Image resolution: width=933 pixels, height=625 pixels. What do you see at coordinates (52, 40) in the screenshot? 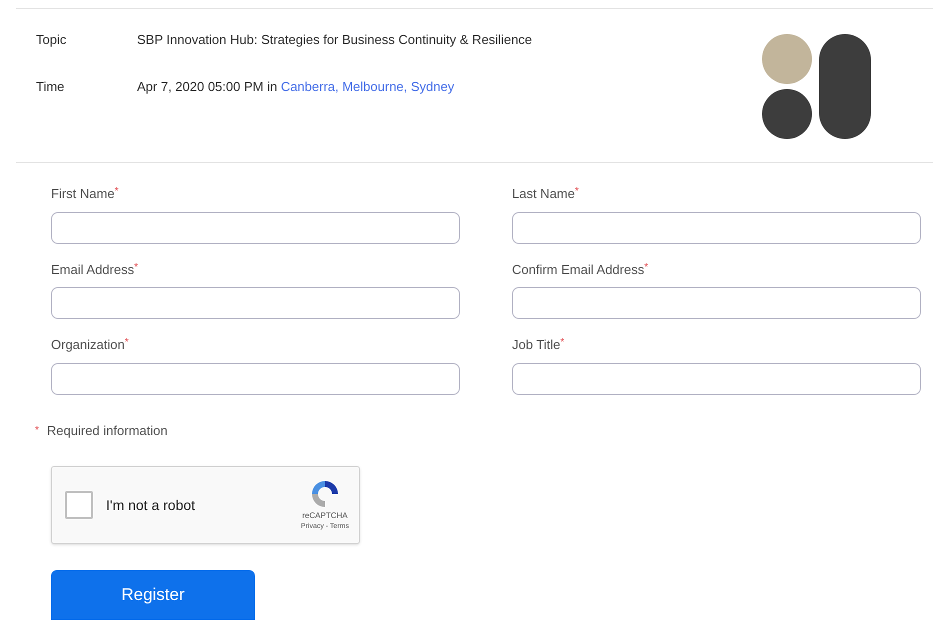
I see `detail-label: Topic` at bounding box center [52, 40].